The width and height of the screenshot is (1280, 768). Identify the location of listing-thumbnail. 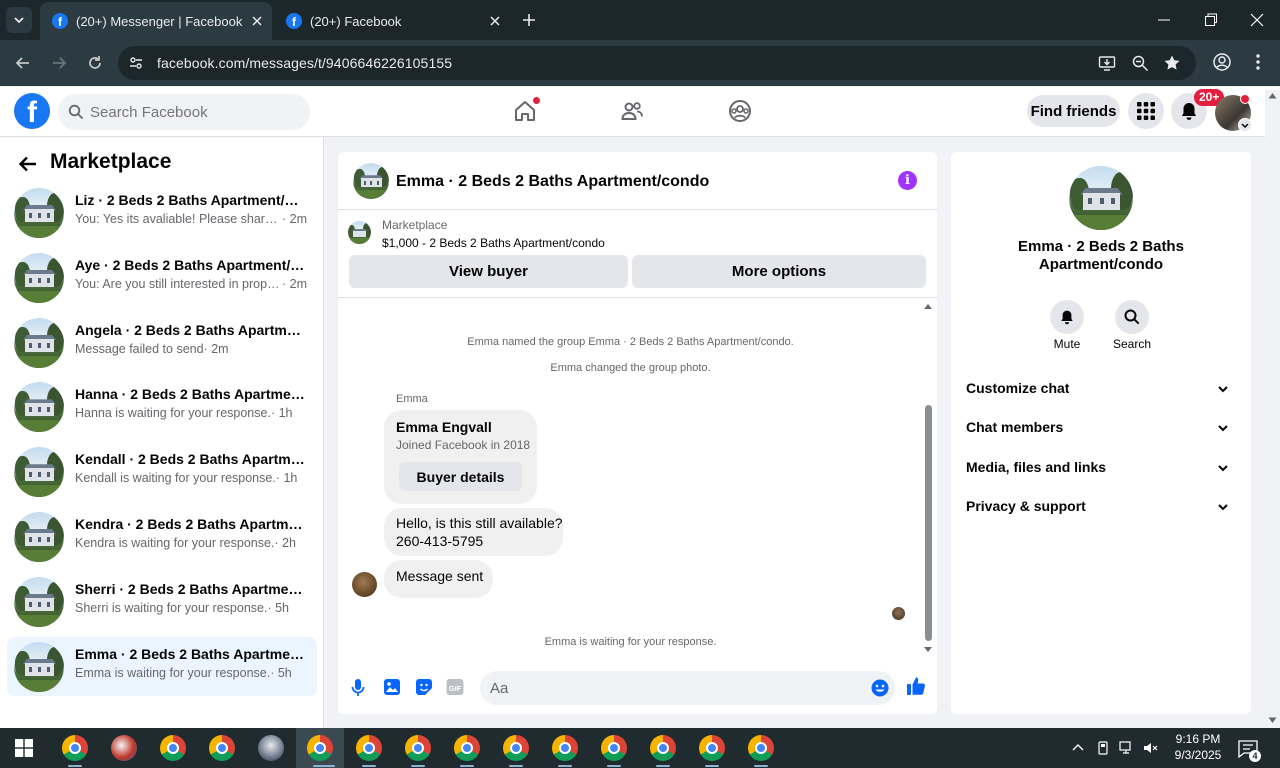
(359, 232).